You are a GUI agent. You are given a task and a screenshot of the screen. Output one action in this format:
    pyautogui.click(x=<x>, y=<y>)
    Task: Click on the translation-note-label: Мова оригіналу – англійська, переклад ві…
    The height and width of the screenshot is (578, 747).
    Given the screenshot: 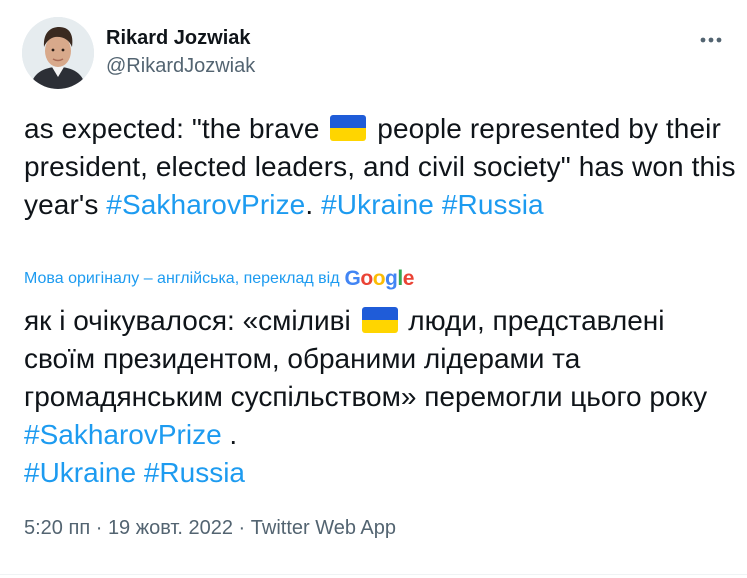 What is the action you would take?
    pyautogui.click(x=182, y=278)
    